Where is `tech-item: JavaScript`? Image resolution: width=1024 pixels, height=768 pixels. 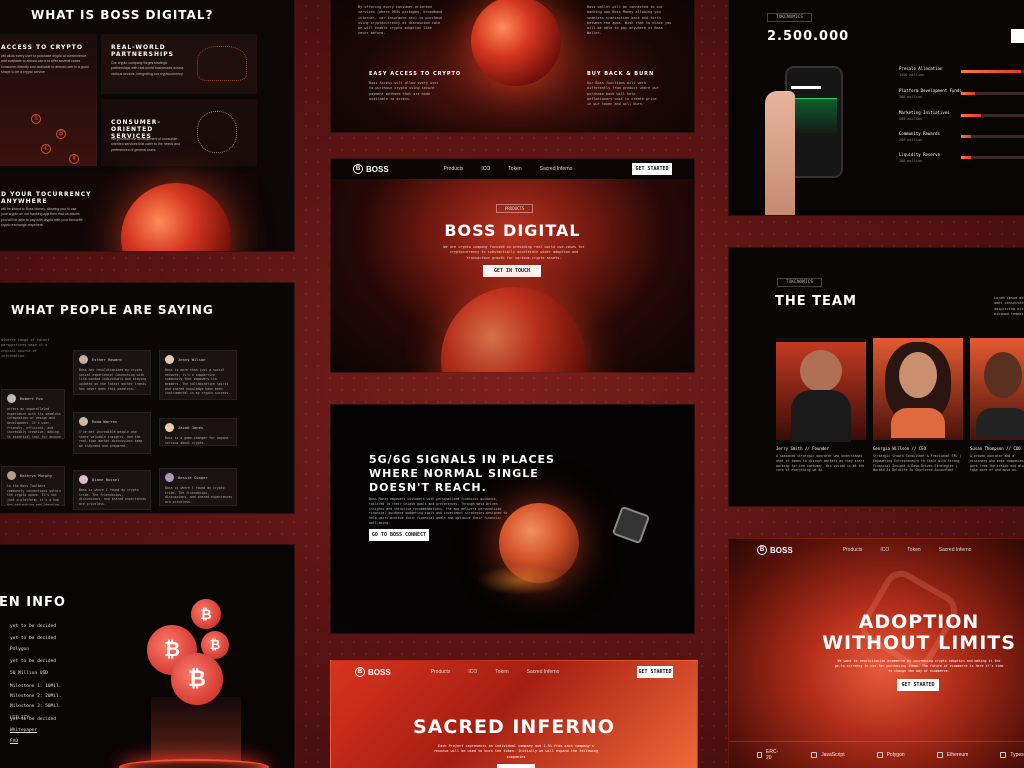
tech-item: JavaScript is located at coordinates (828, 754).